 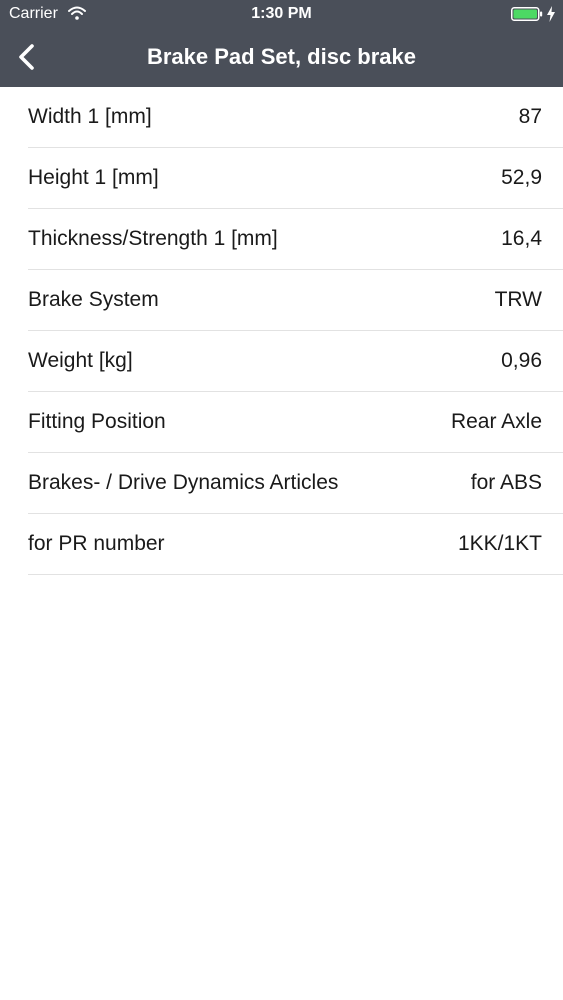 I want to click on status-time: 1:30 PM, so click(x=281, y=13).